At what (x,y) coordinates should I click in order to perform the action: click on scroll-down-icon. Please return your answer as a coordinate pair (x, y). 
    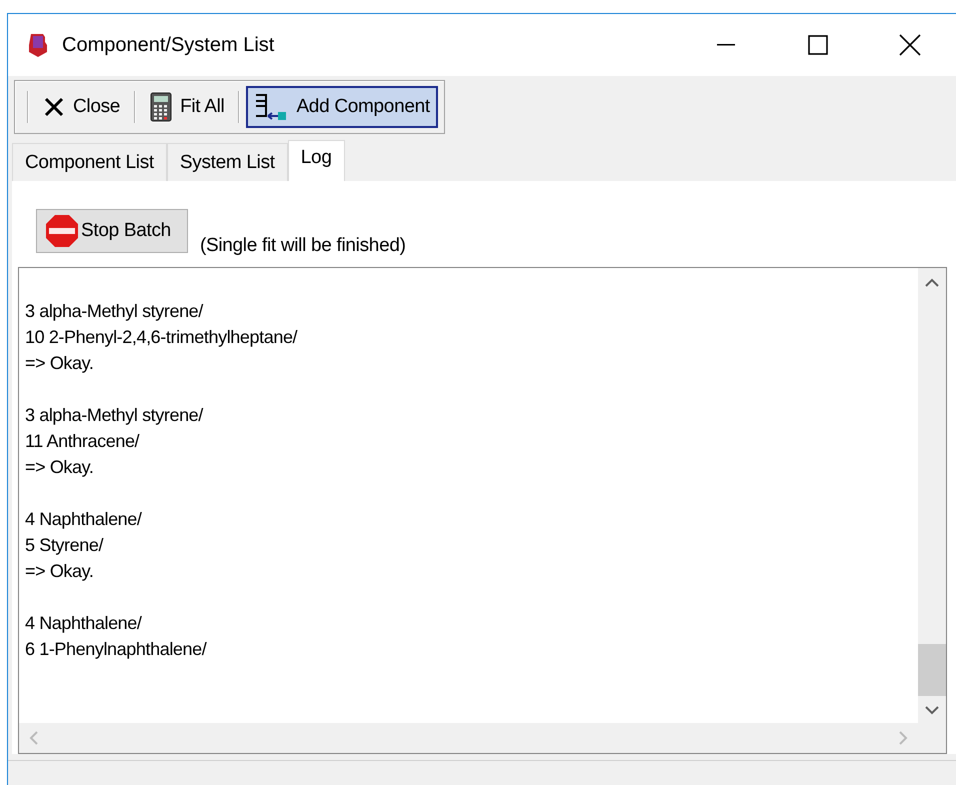
    Looking at the image, I should click on (932, 710).